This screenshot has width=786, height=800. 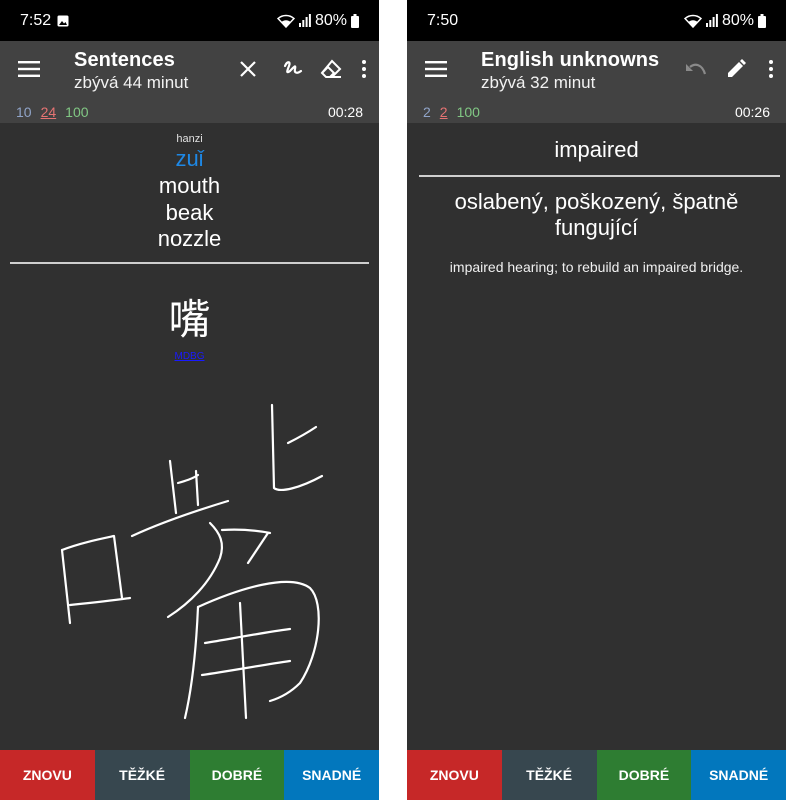 I want to click on hanzi-character: 嘴, so click(x=189, y=319).